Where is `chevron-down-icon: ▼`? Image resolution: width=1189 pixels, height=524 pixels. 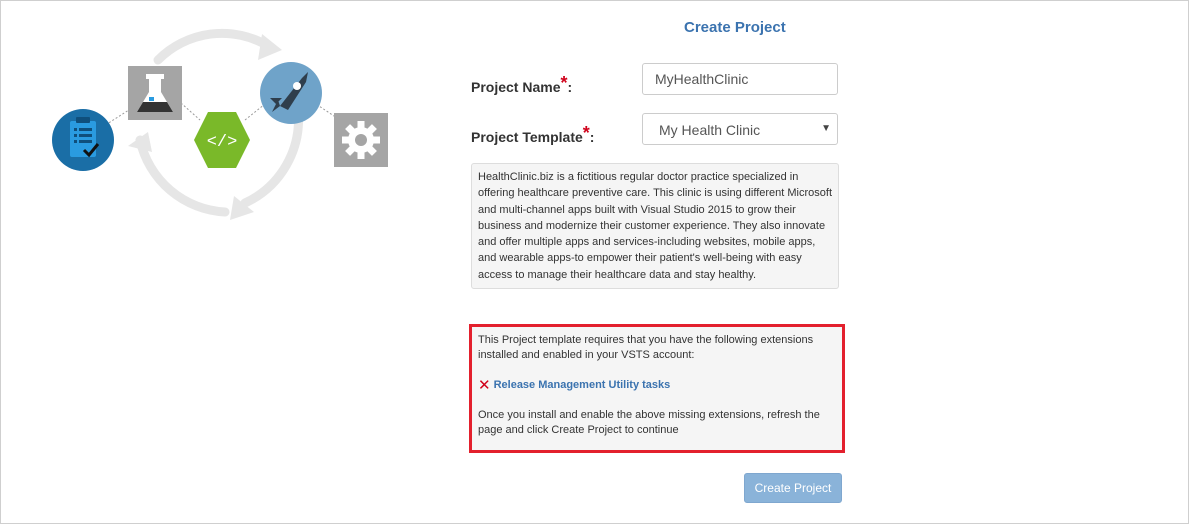 chevron-down-icon: ▼ is located at coordinates (826, 128).